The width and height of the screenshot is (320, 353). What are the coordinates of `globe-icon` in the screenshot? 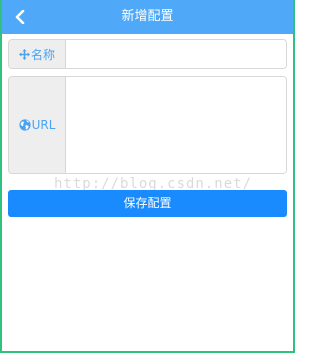 It's located at (24, 125).